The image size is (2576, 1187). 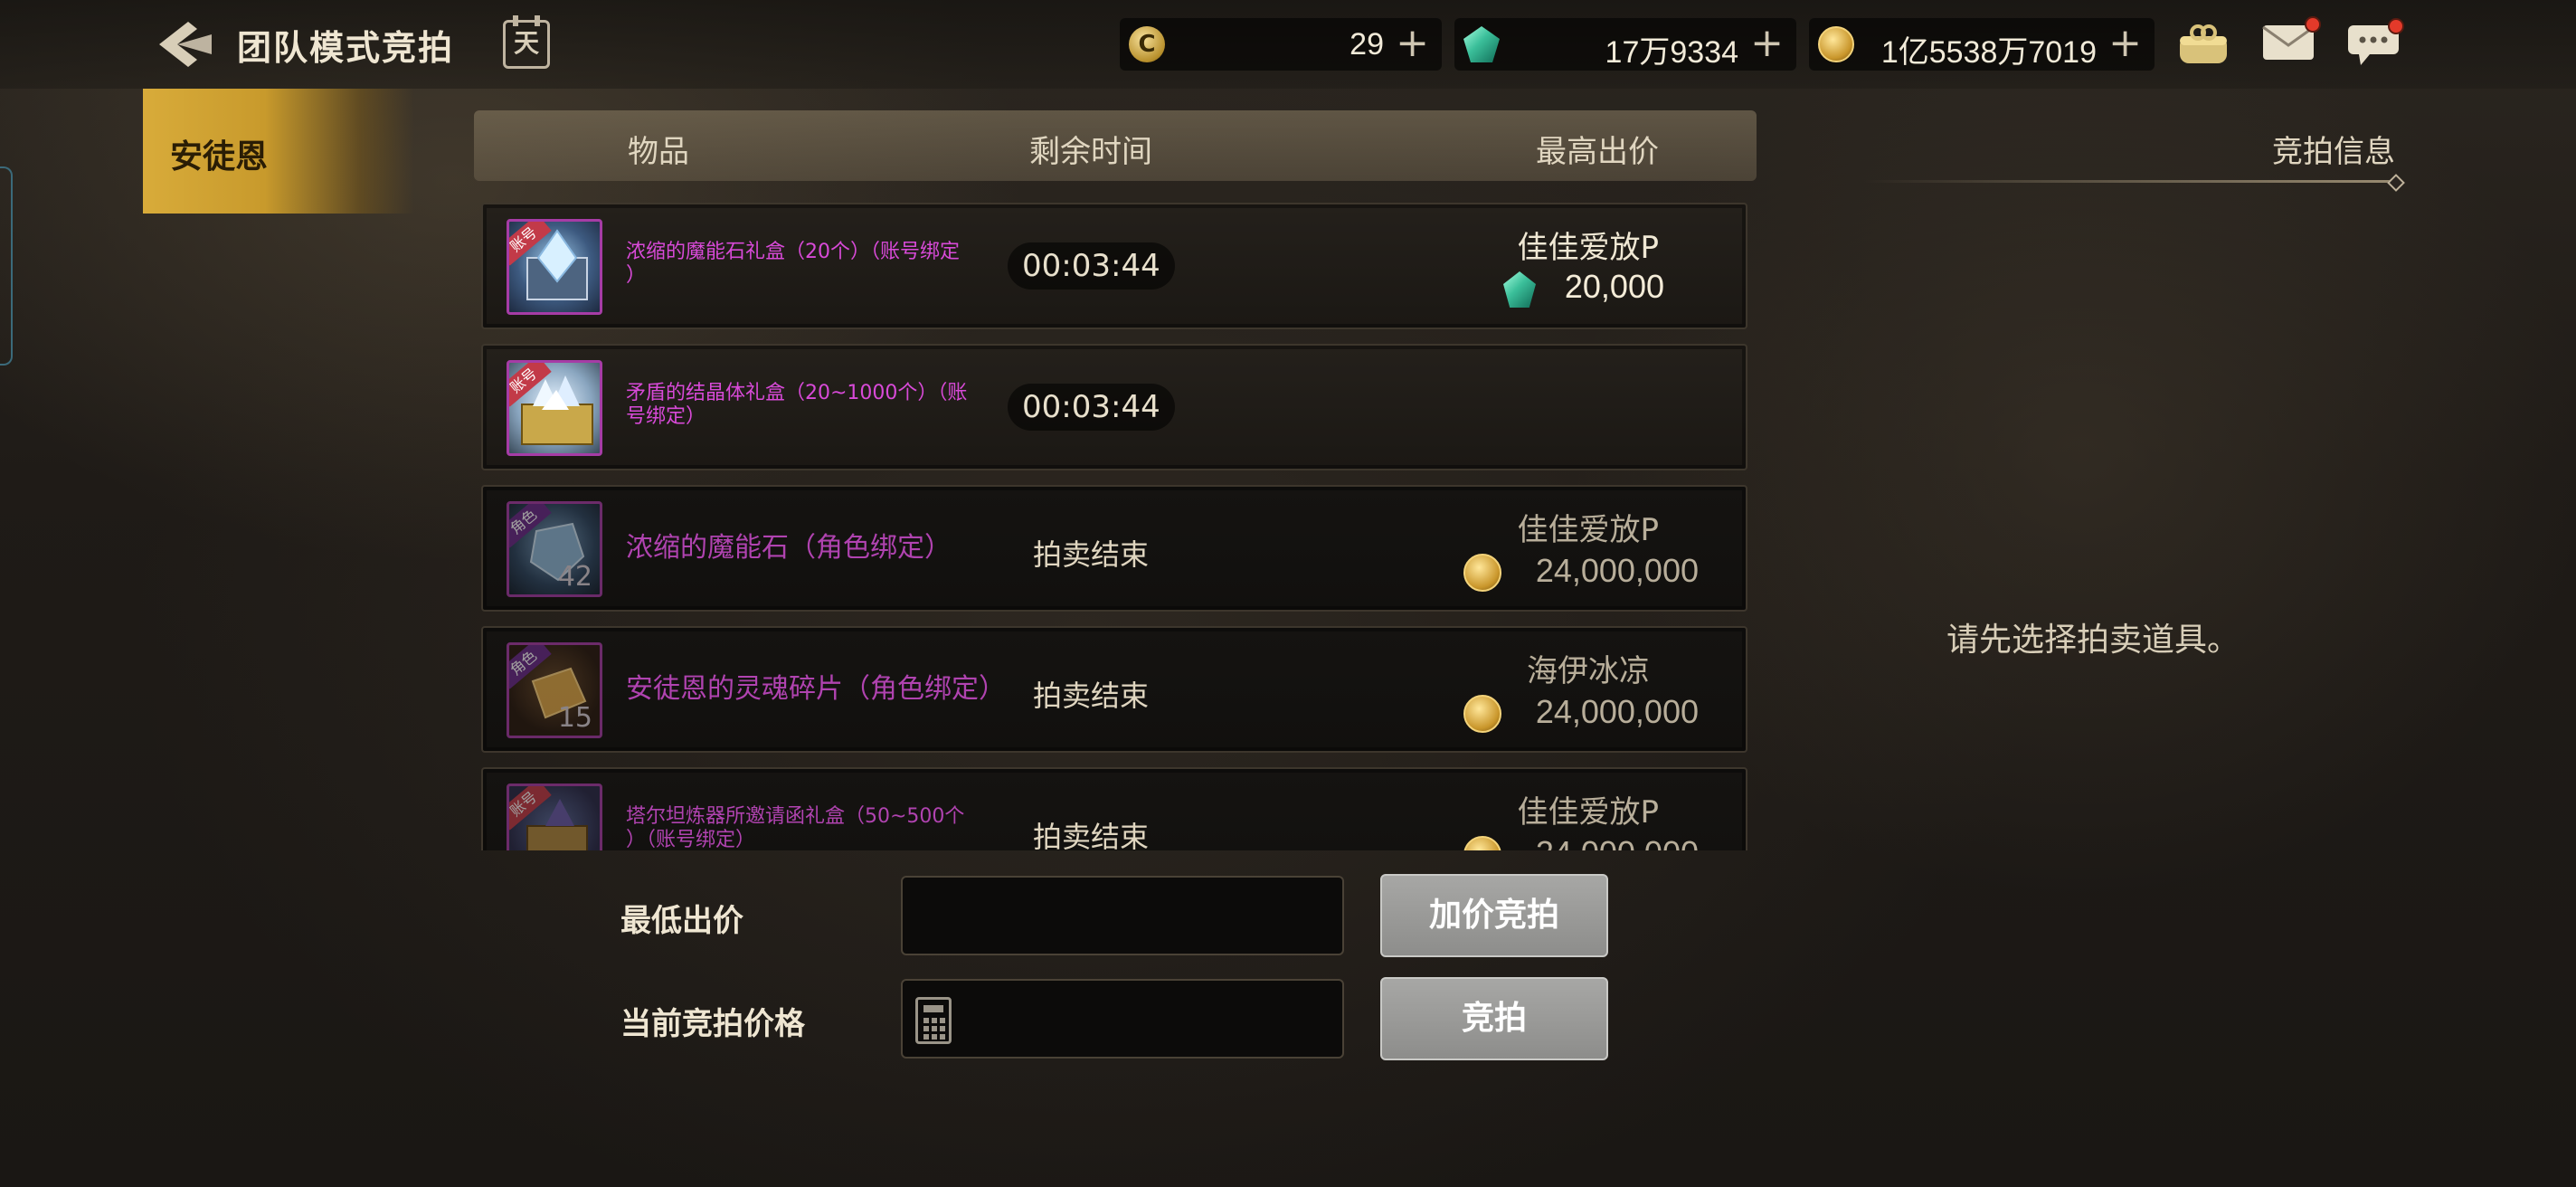 What do you see at coordinates (795, 816) in the screenshot?
I see `item-name-line1: 塔尔坦炼器所邀请函礼盒（50~500个` at bounding box center [795, 816].